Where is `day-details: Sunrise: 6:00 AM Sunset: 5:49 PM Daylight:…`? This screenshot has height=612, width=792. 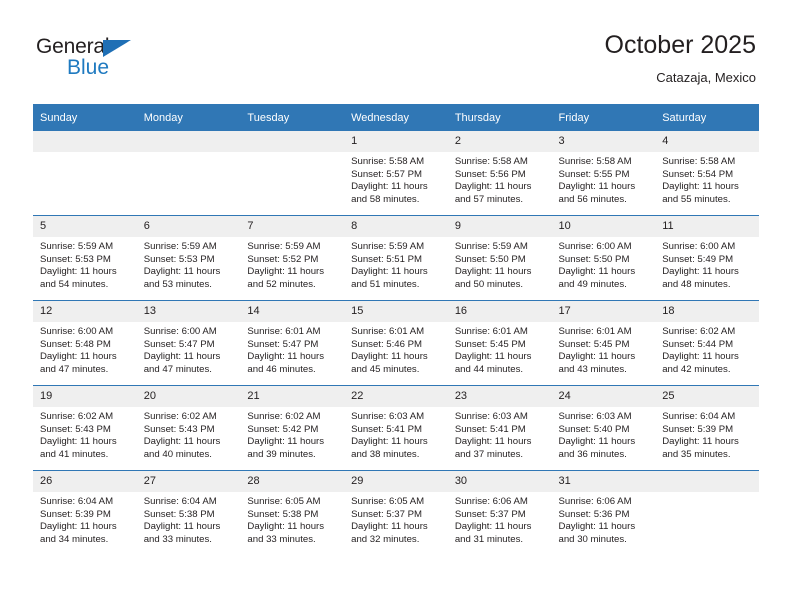
day-details: Sunrise: 6:00 AM Sunset: 5:49 PM Daylight:… is located at coordinates (707, 264).